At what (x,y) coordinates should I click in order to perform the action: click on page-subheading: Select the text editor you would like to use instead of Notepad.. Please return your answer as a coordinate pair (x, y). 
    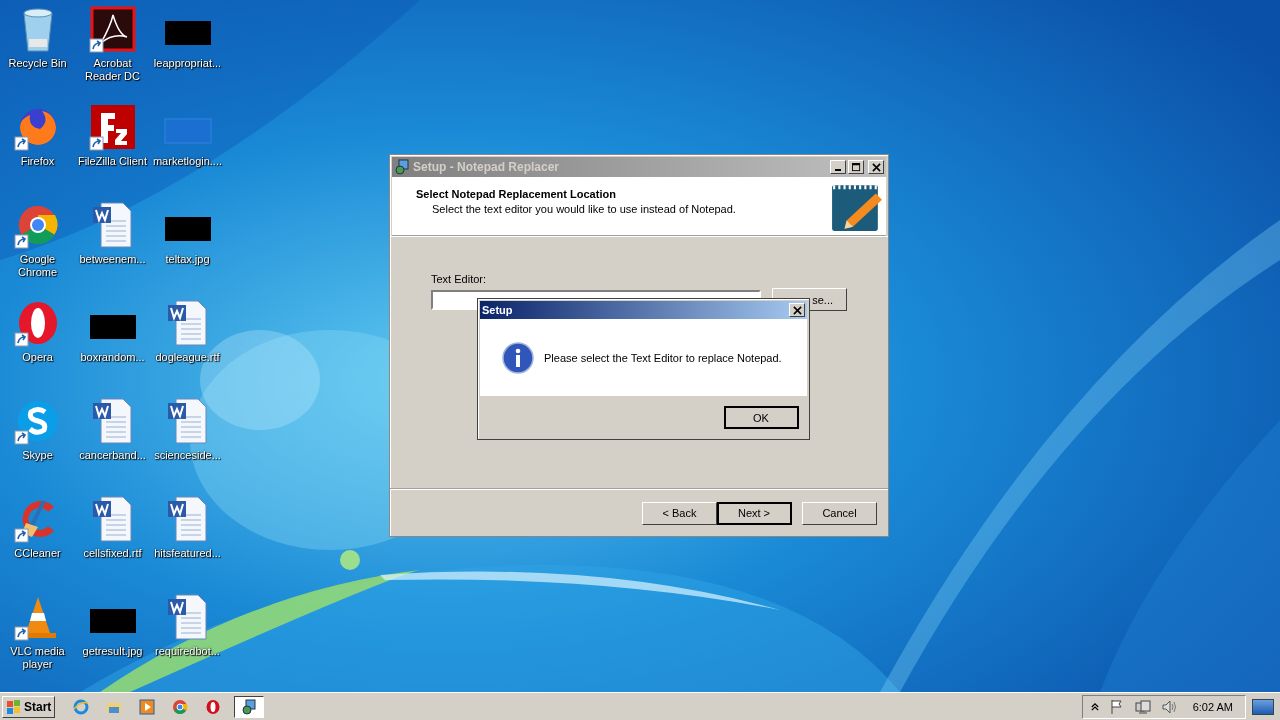
    Looking at the image, I should click on (584, 209).